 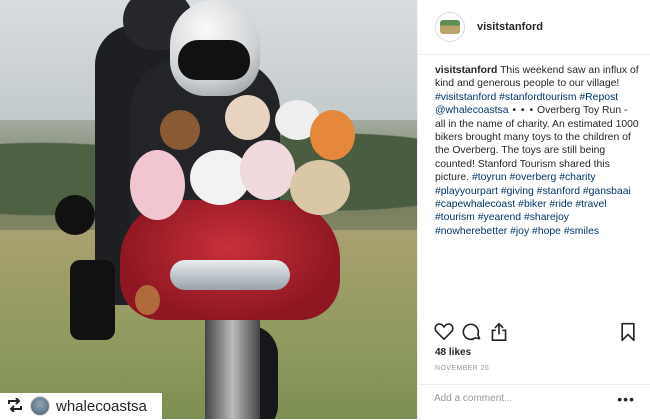 I want to click on post-header: visitstanford, so click(x=534, y=27).